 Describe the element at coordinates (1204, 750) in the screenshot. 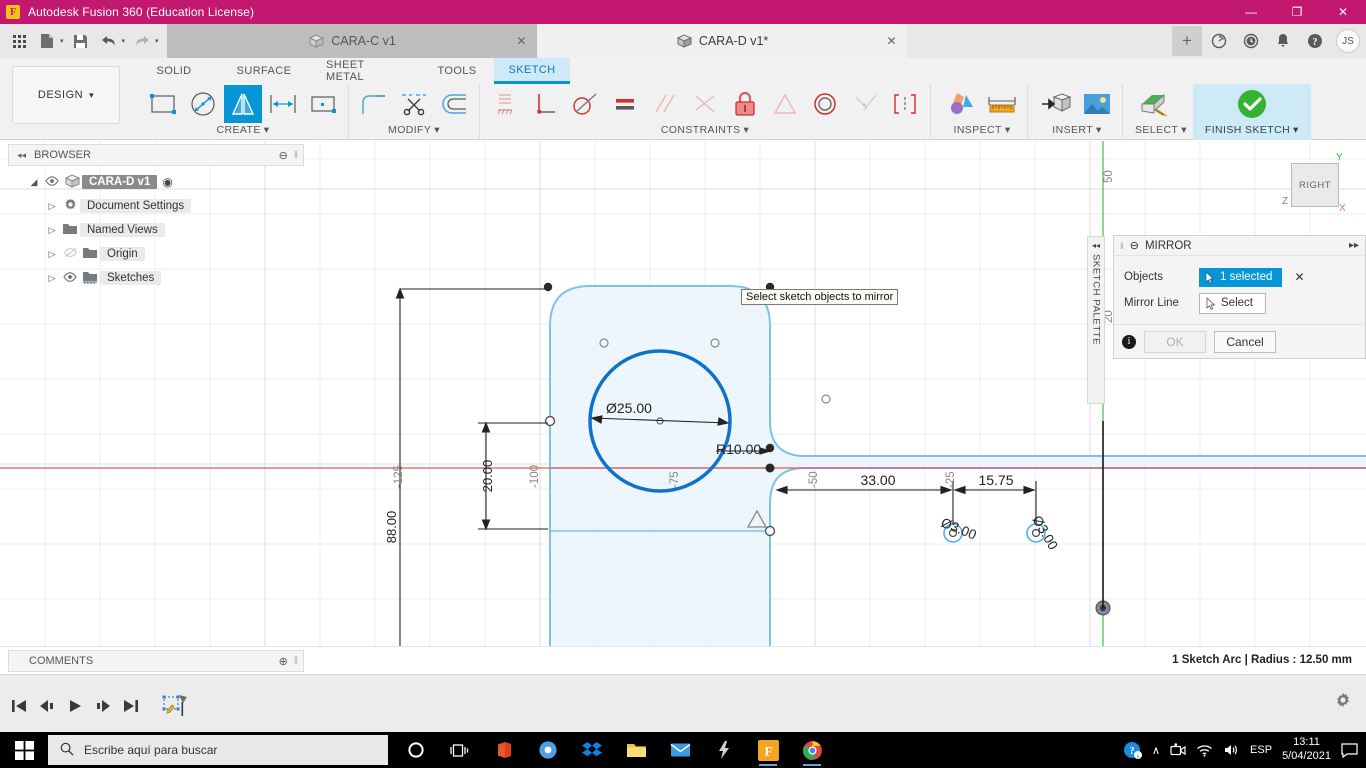

I see `wifi-icon` at that location.